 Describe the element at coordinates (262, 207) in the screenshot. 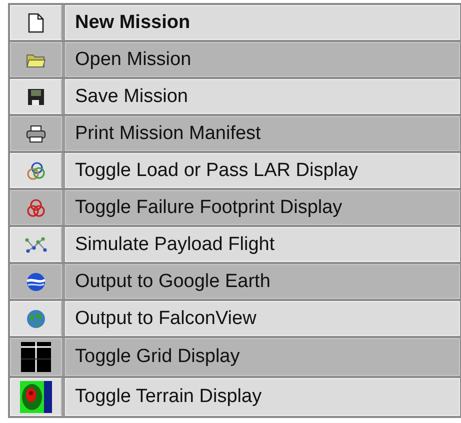

I see `menu-item: Toggle Failure Footprint Display` at that location.